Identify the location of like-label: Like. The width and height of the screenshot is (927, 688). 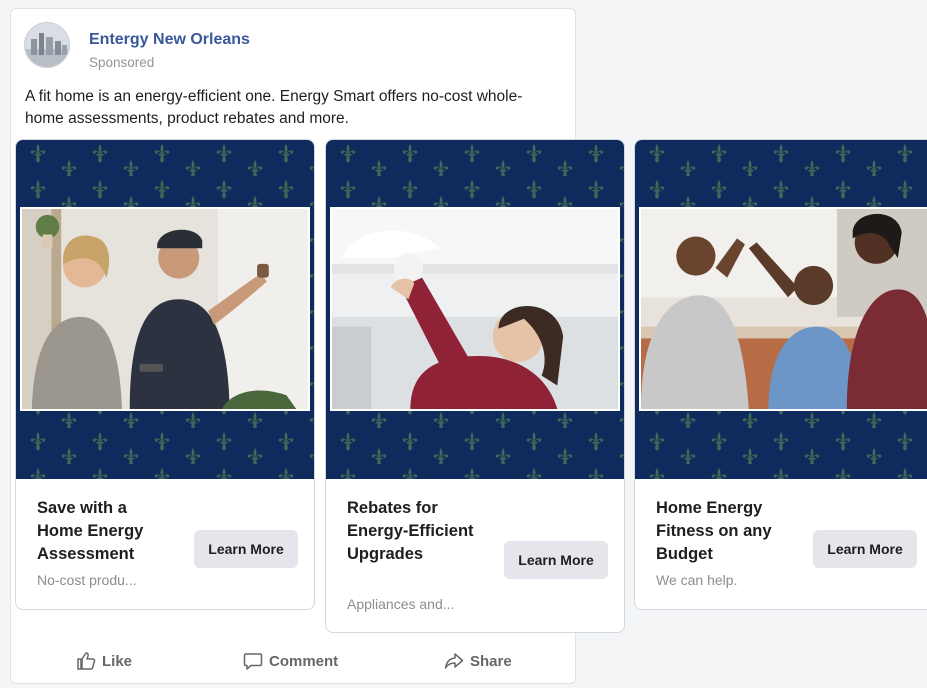
(117, 661).